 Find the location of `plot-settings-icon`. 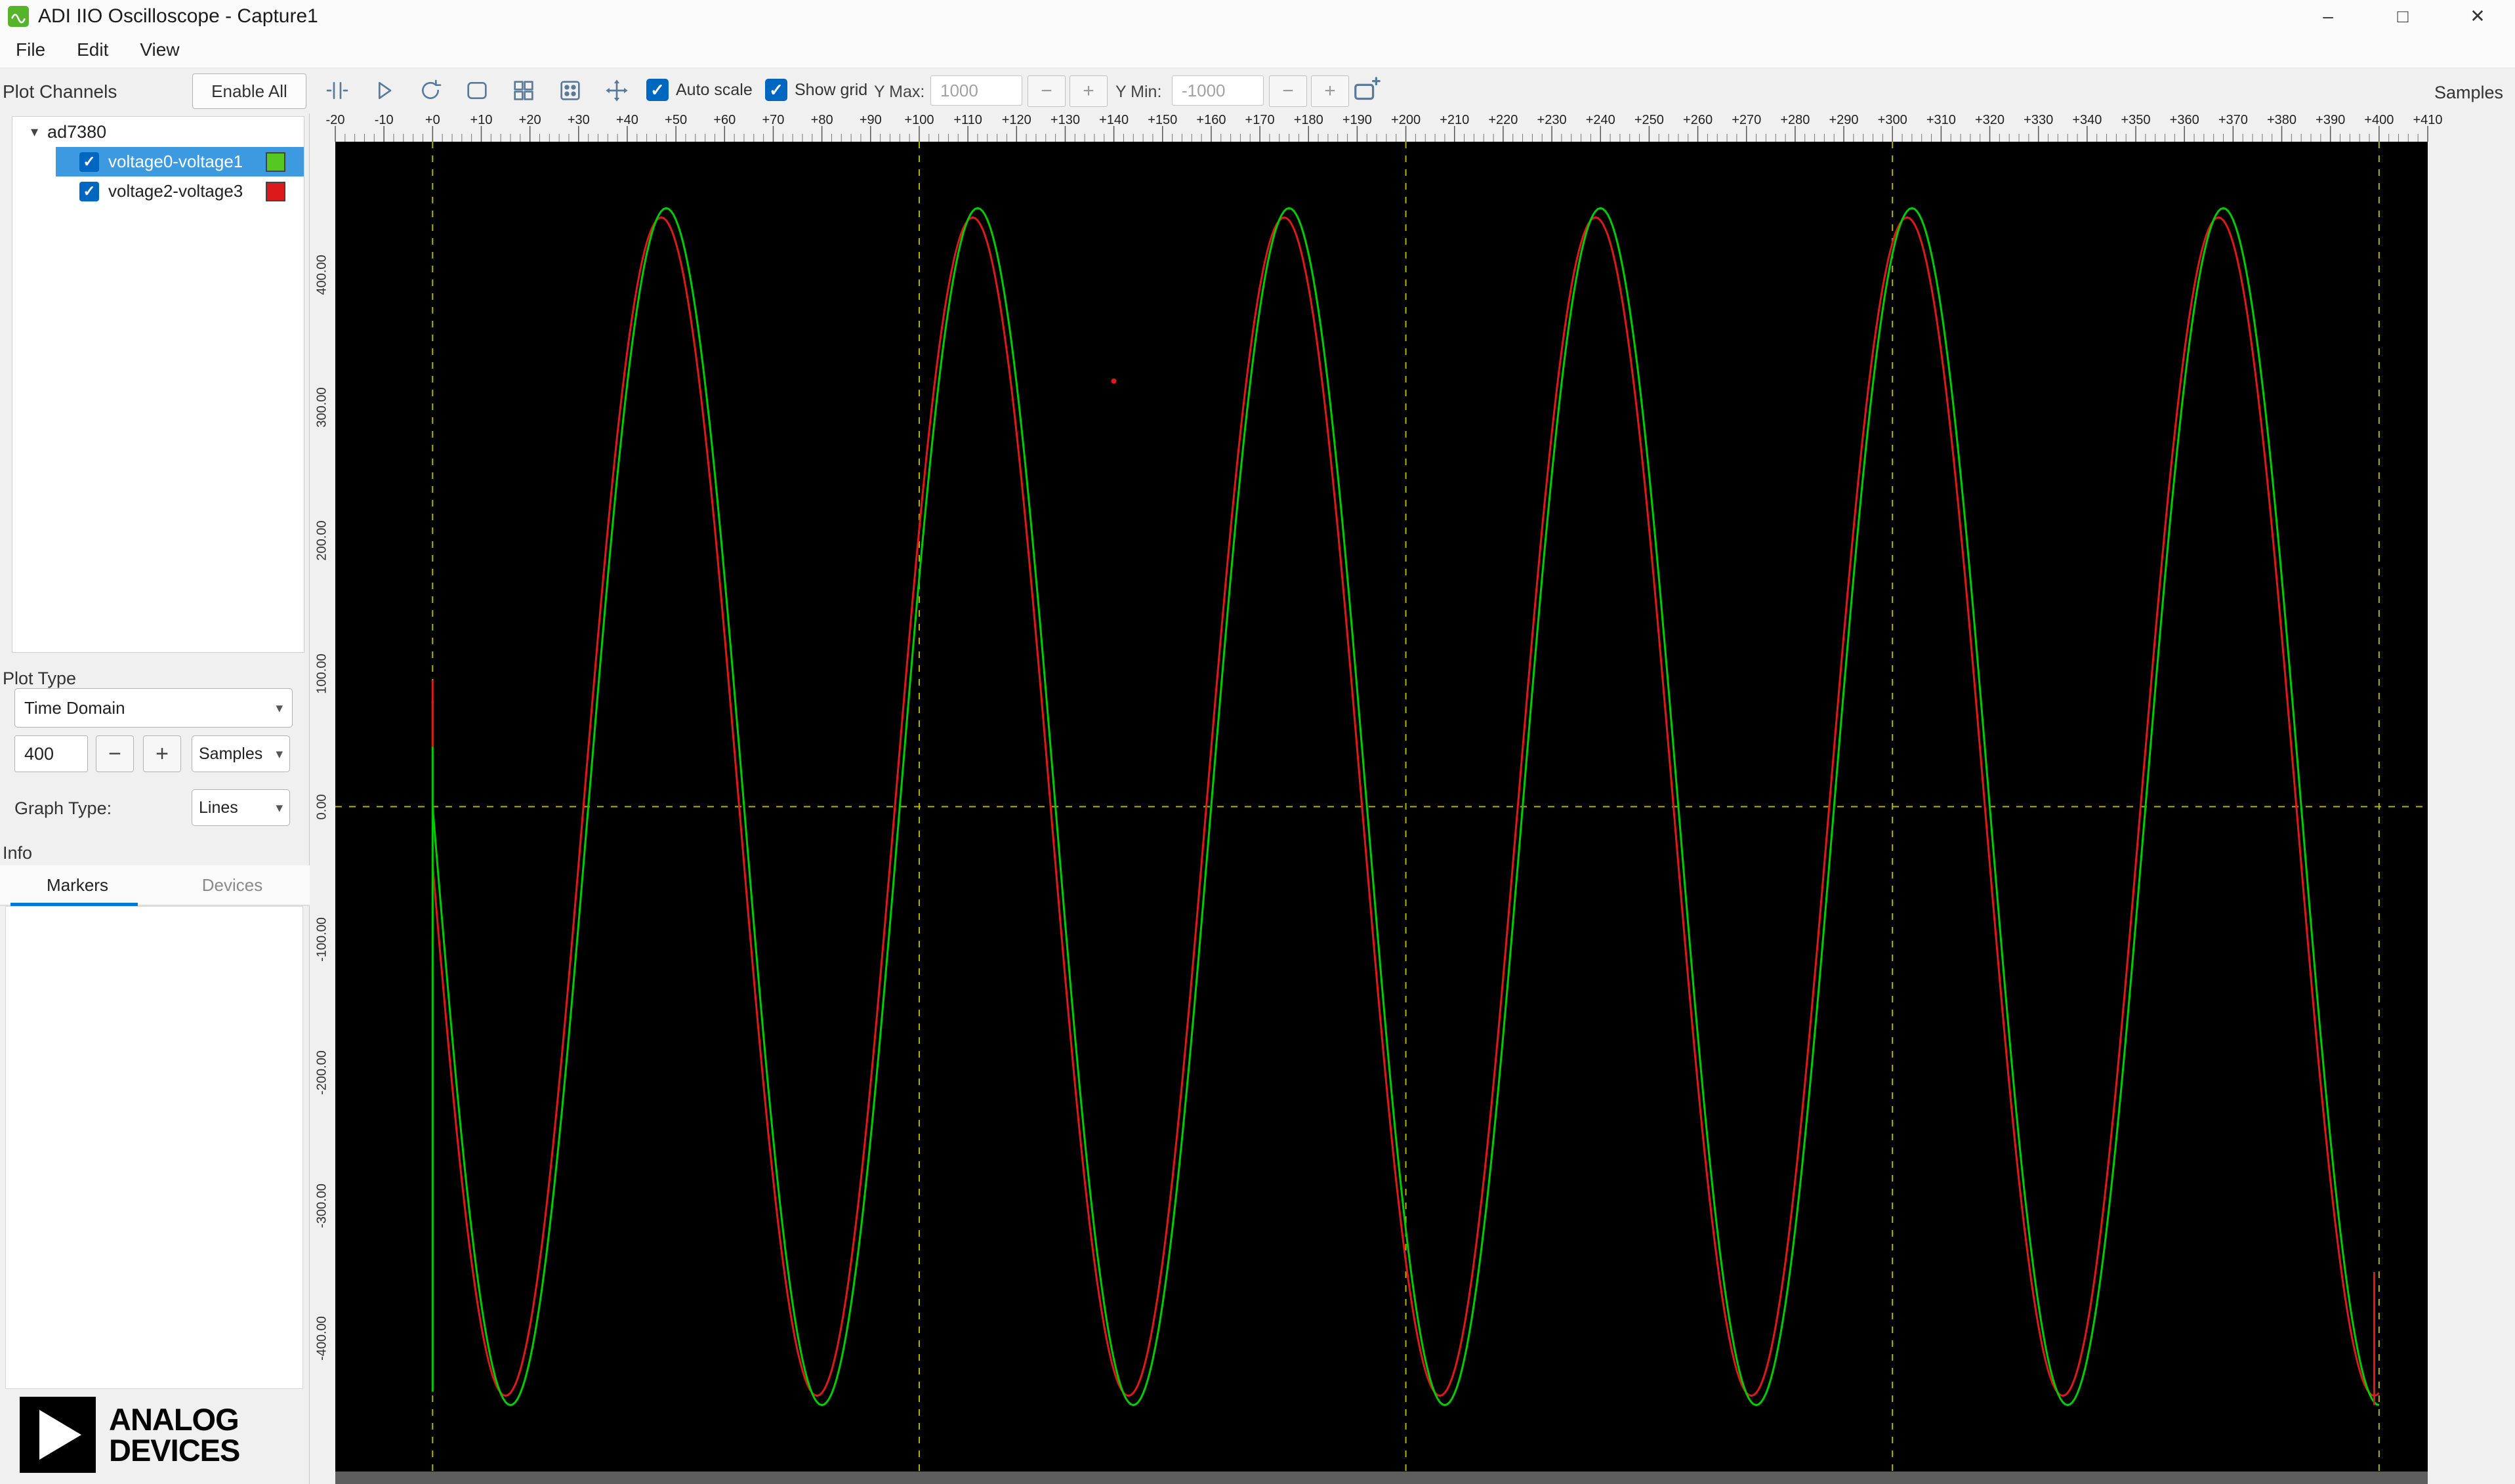

plot-settings-icon is located at coordinates (570, 90).